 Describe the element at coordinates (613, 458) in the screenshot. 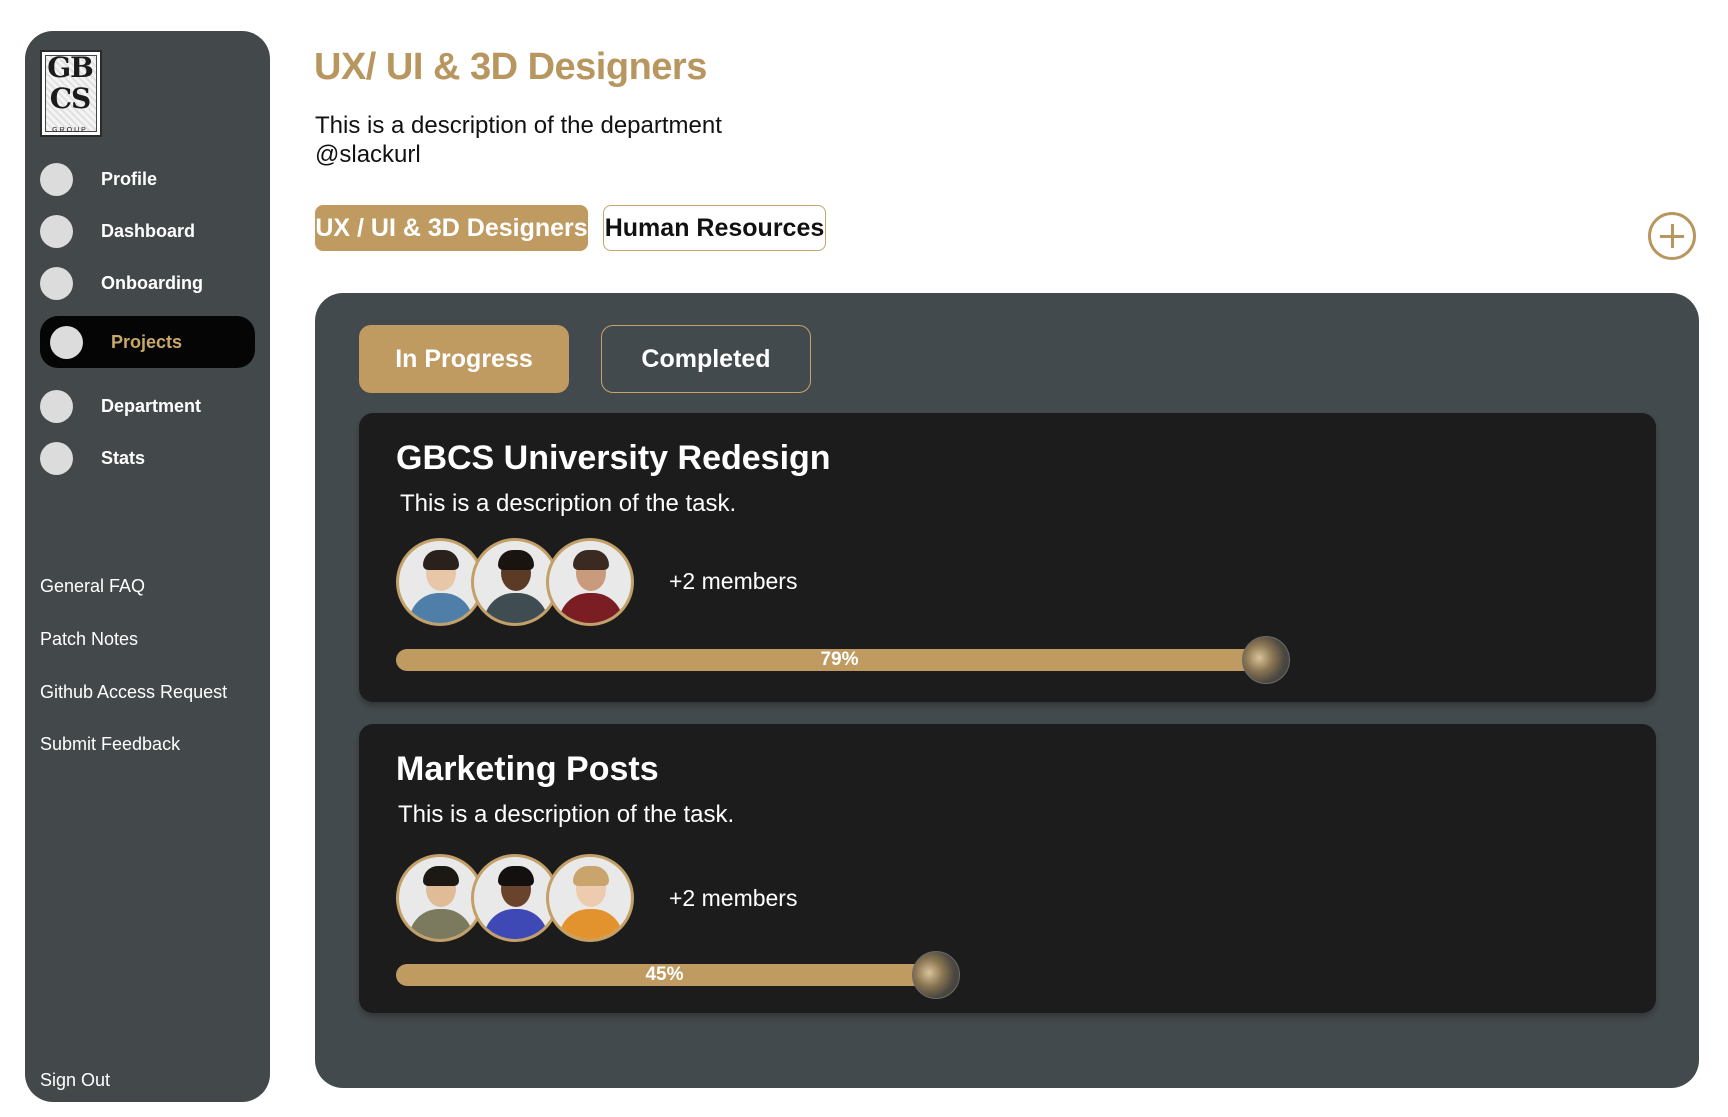

I see `project-title: GBCS University Redesign` at that location.